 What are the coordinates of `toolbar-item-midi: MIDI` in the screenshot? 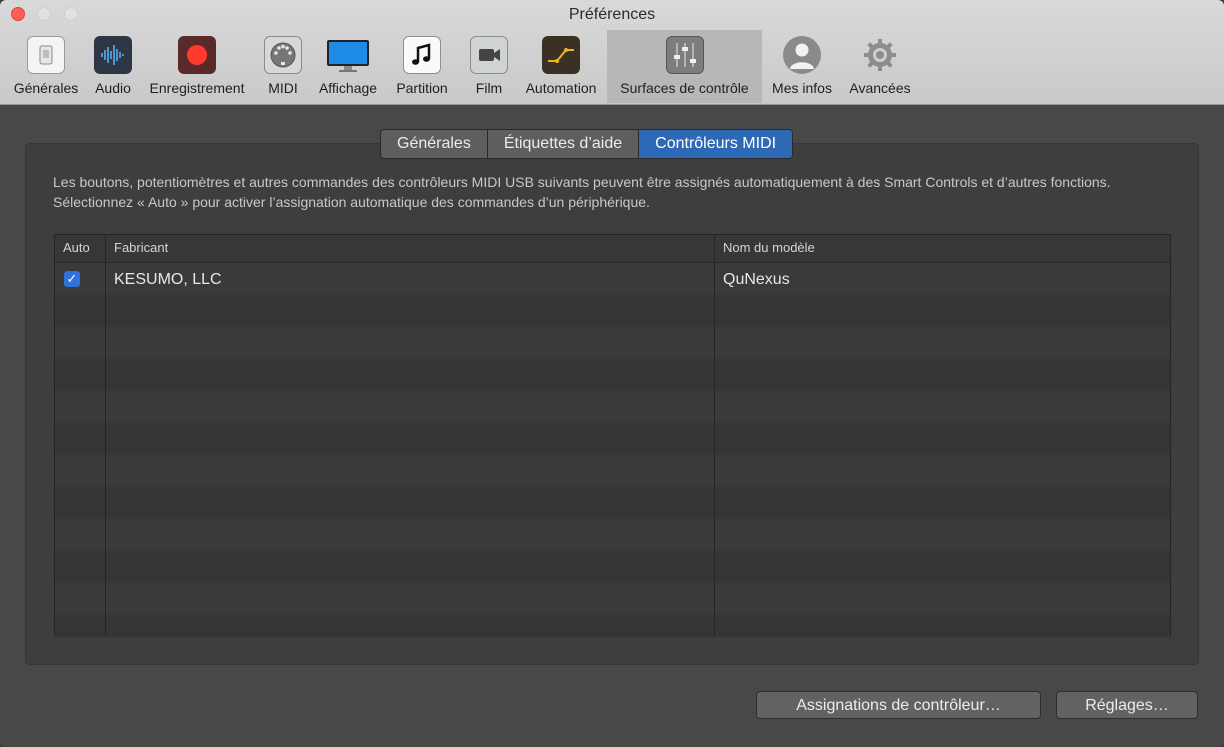 It's located at (283, 66).